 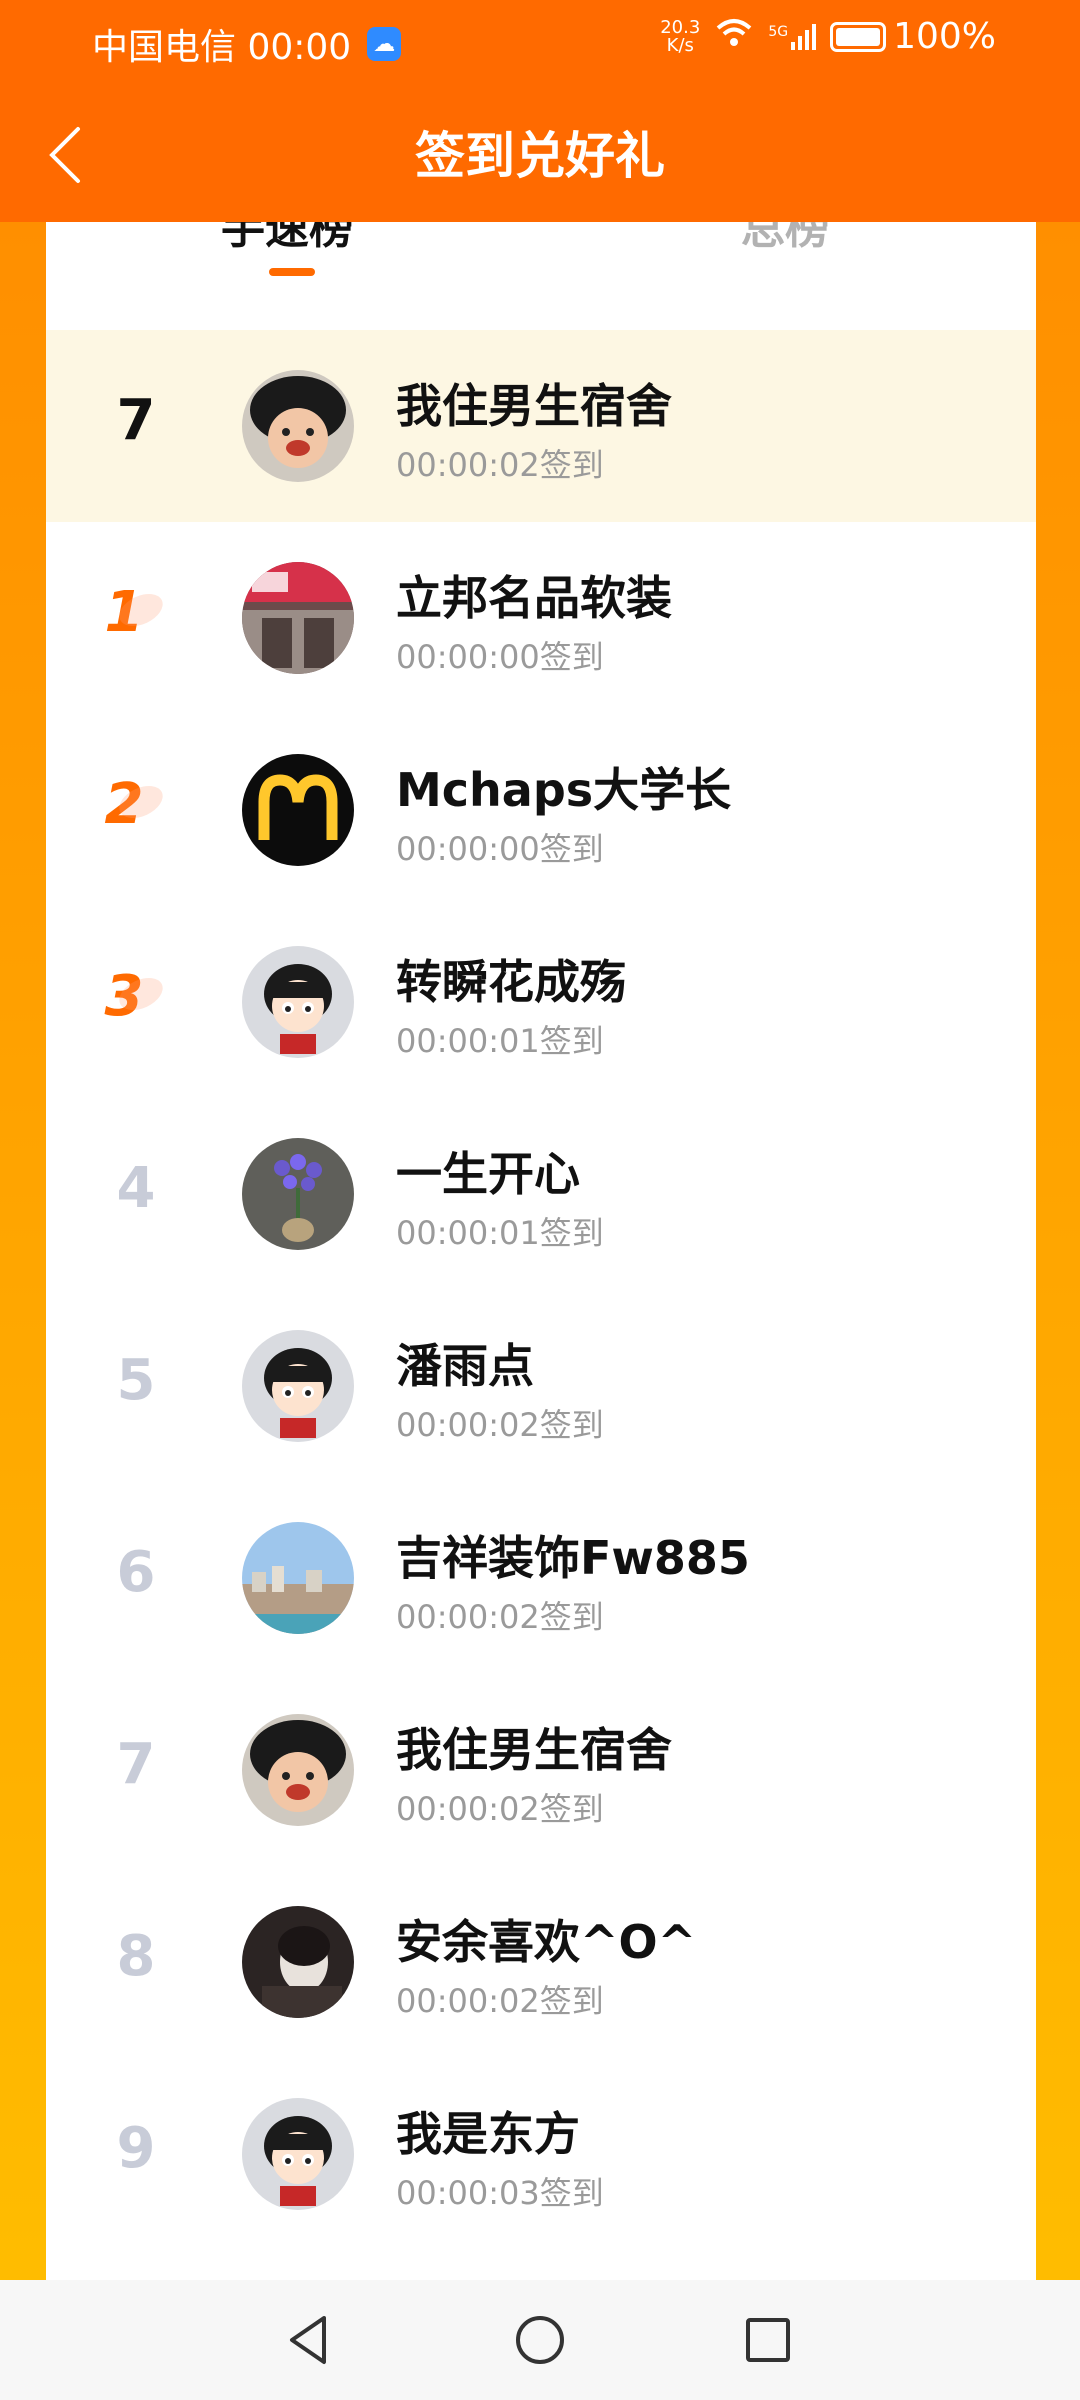 I want to click on status-bar: 中国电信 00:00 ☁ 20.3 K/s 5G 100%, so click(x=540, y=40).